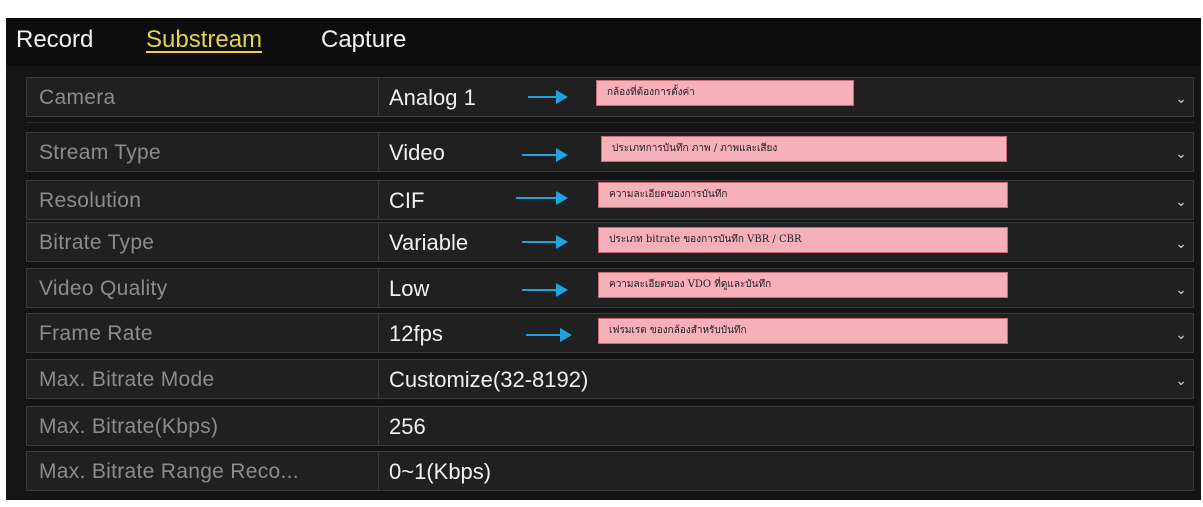 The image size is (1203, 507). I want to click on frame-rate-label: Frame Rate, so click(203, 333).